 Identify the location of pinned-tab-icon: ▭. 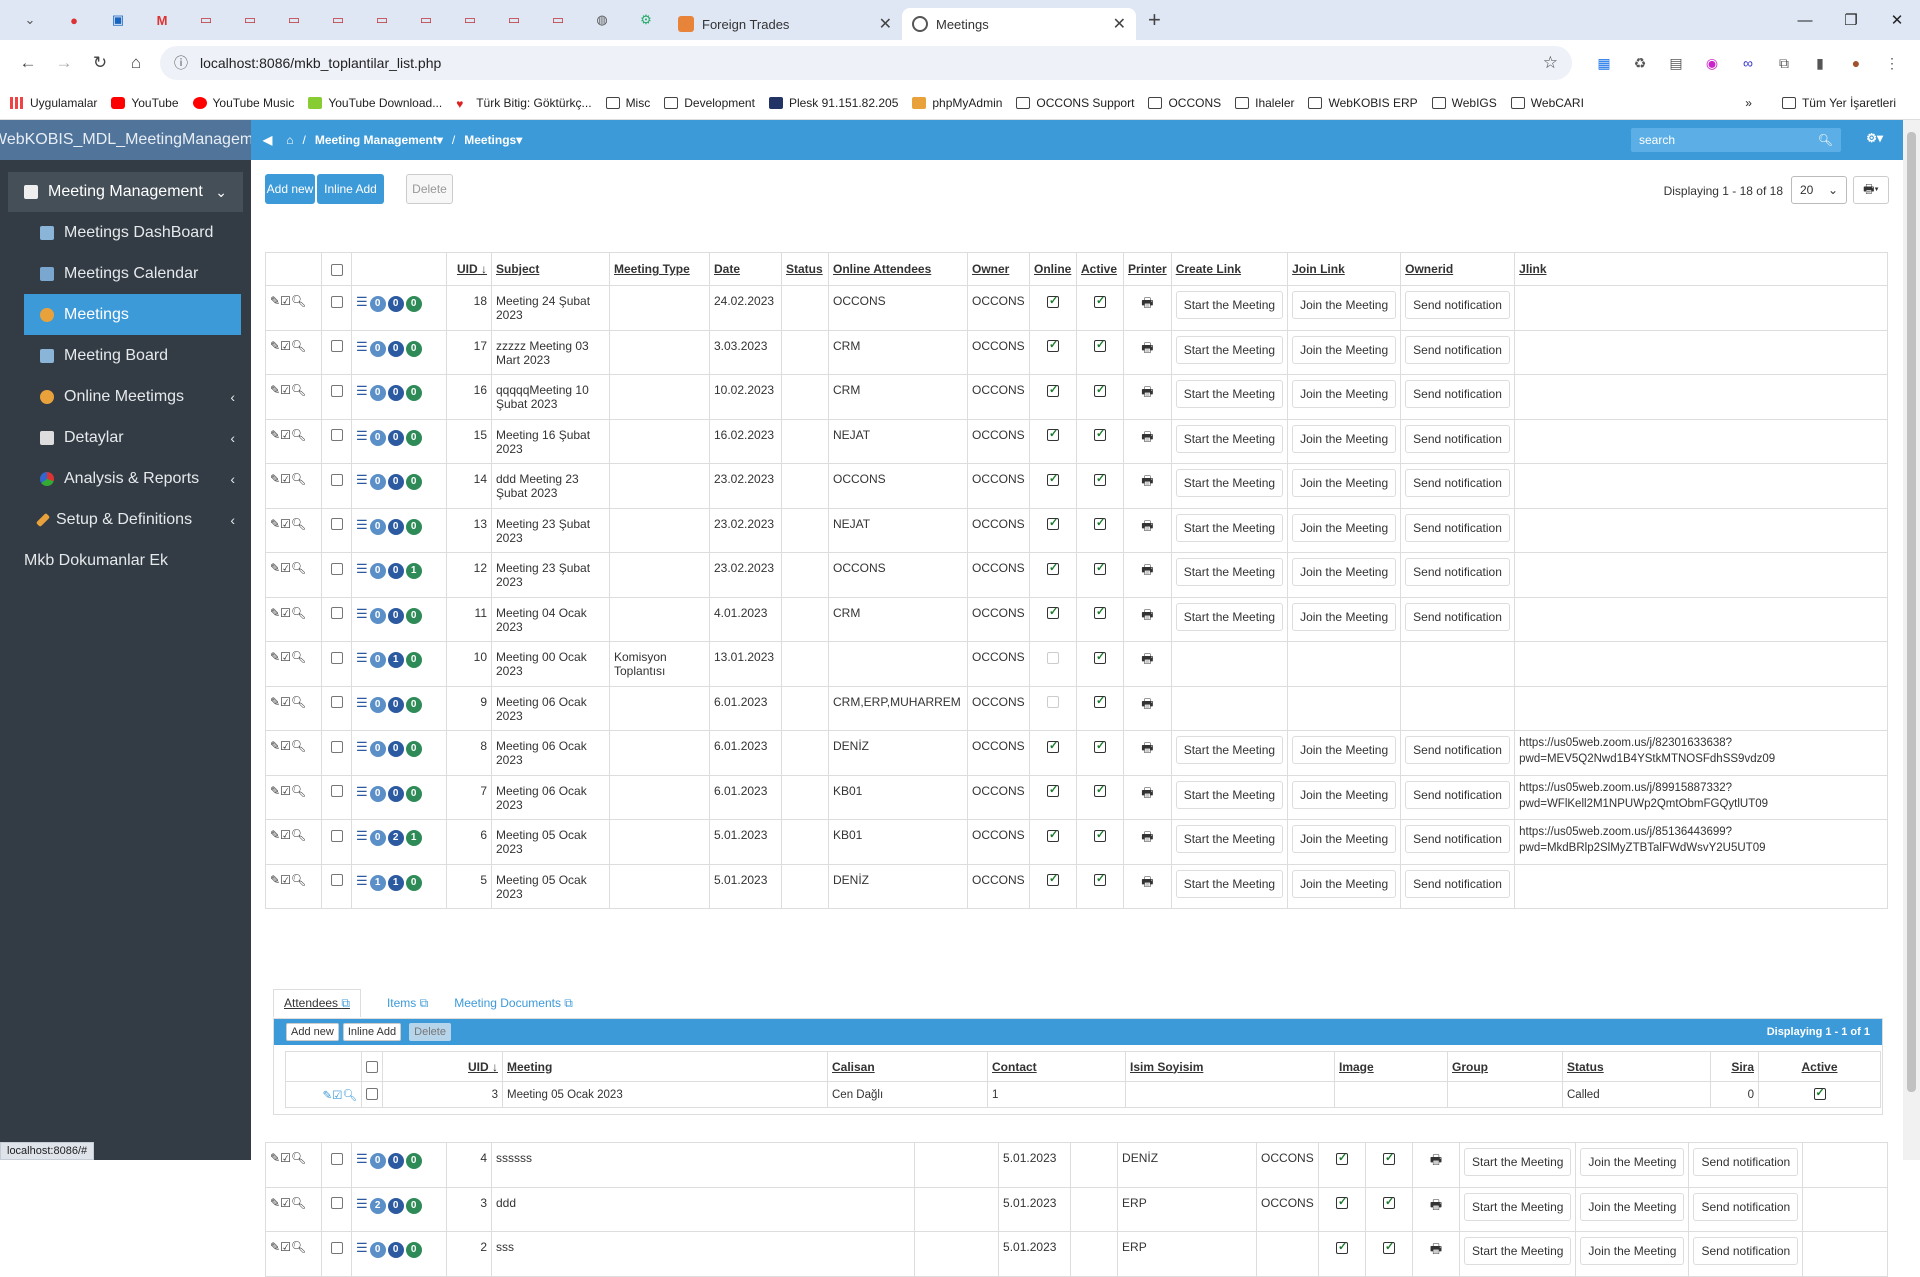
(470, 20).